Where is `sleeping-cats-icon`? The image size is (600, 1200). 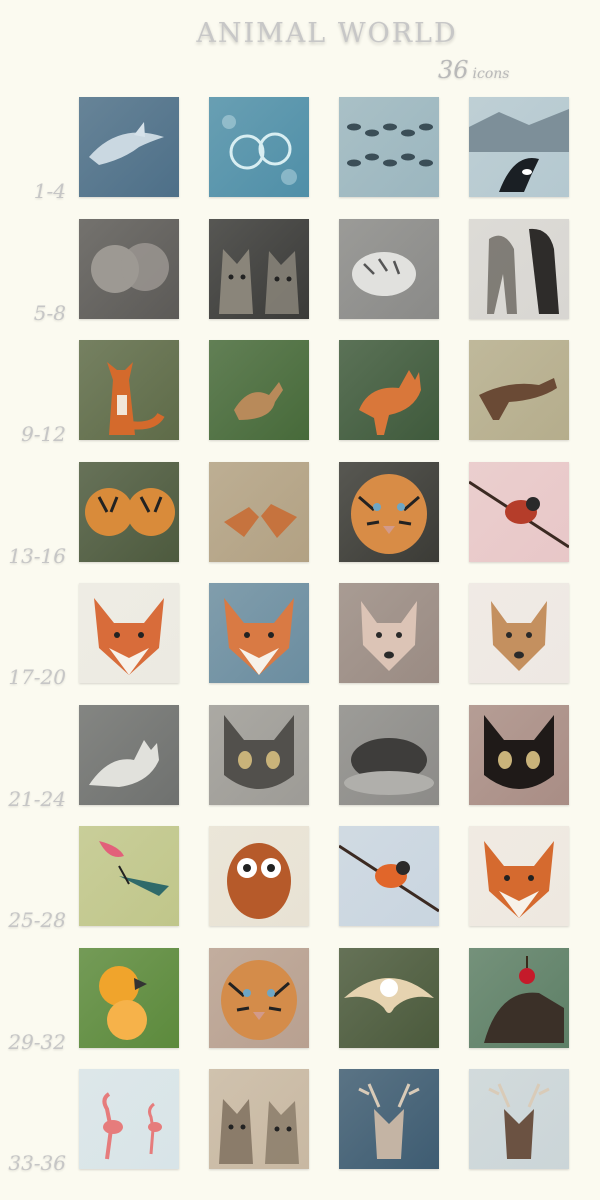 sleeping-cats-icon is located at coordinates (389, 754).